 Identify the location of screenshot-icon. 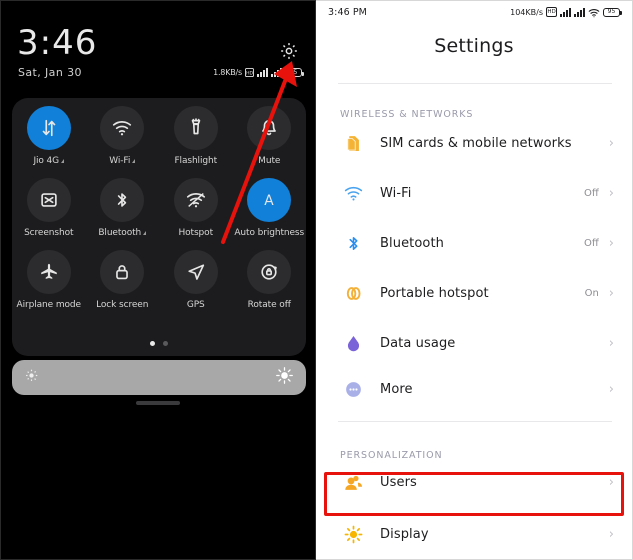
(48, 200).